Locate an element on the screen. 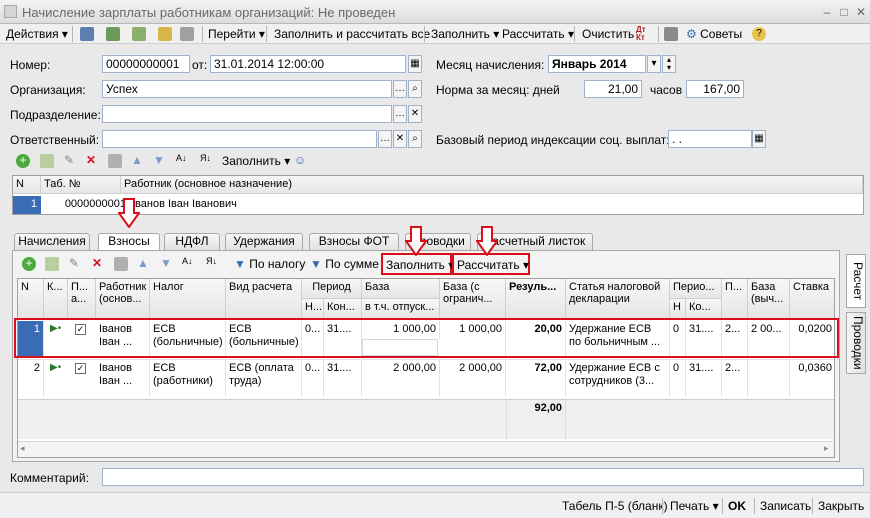  by-sum-button: ▼ По сумме is located at coordinates (344, 264).